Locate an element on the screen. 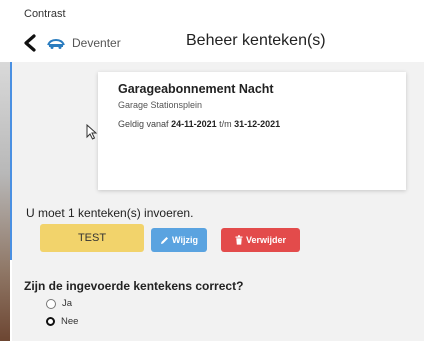  delete-button: Verwijder is located at coordinates (260, 240).